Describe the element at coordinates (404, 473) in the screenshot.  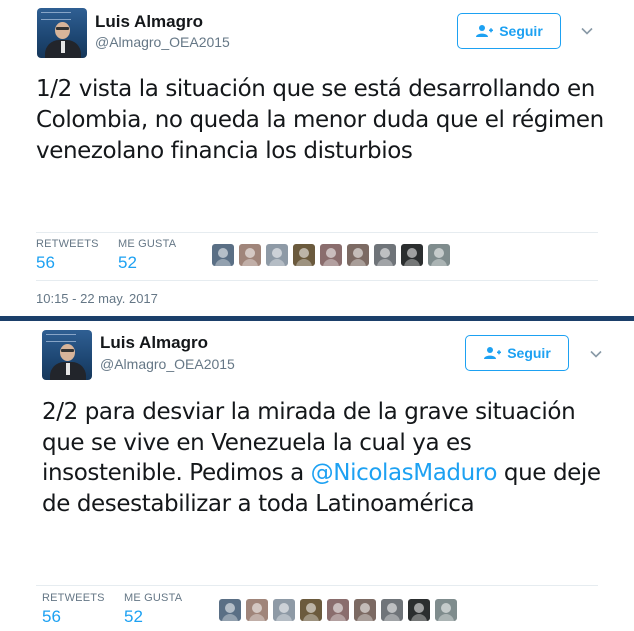
I see `mention-link: @NicolasMaduro` at that location.